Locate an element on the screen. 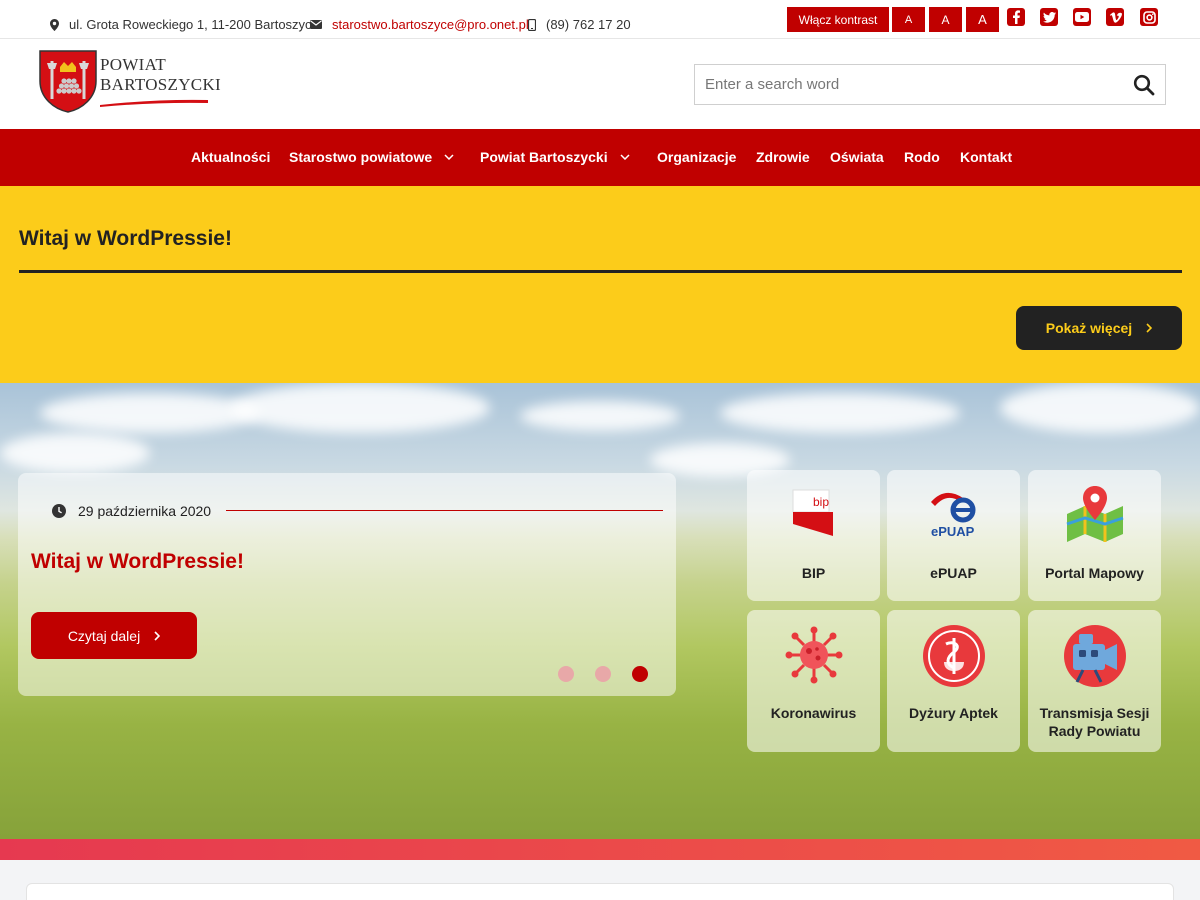 The height and width of the screenshot is (900, 1200). tile-portal-mapowy: Portal Mapowy is located at coordinates (1094, 535).